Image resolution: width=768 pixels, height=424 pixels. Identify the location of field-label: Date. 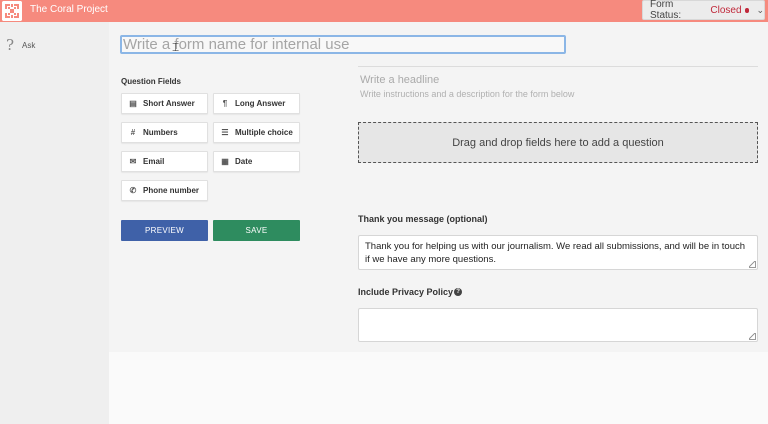
(244, 161).